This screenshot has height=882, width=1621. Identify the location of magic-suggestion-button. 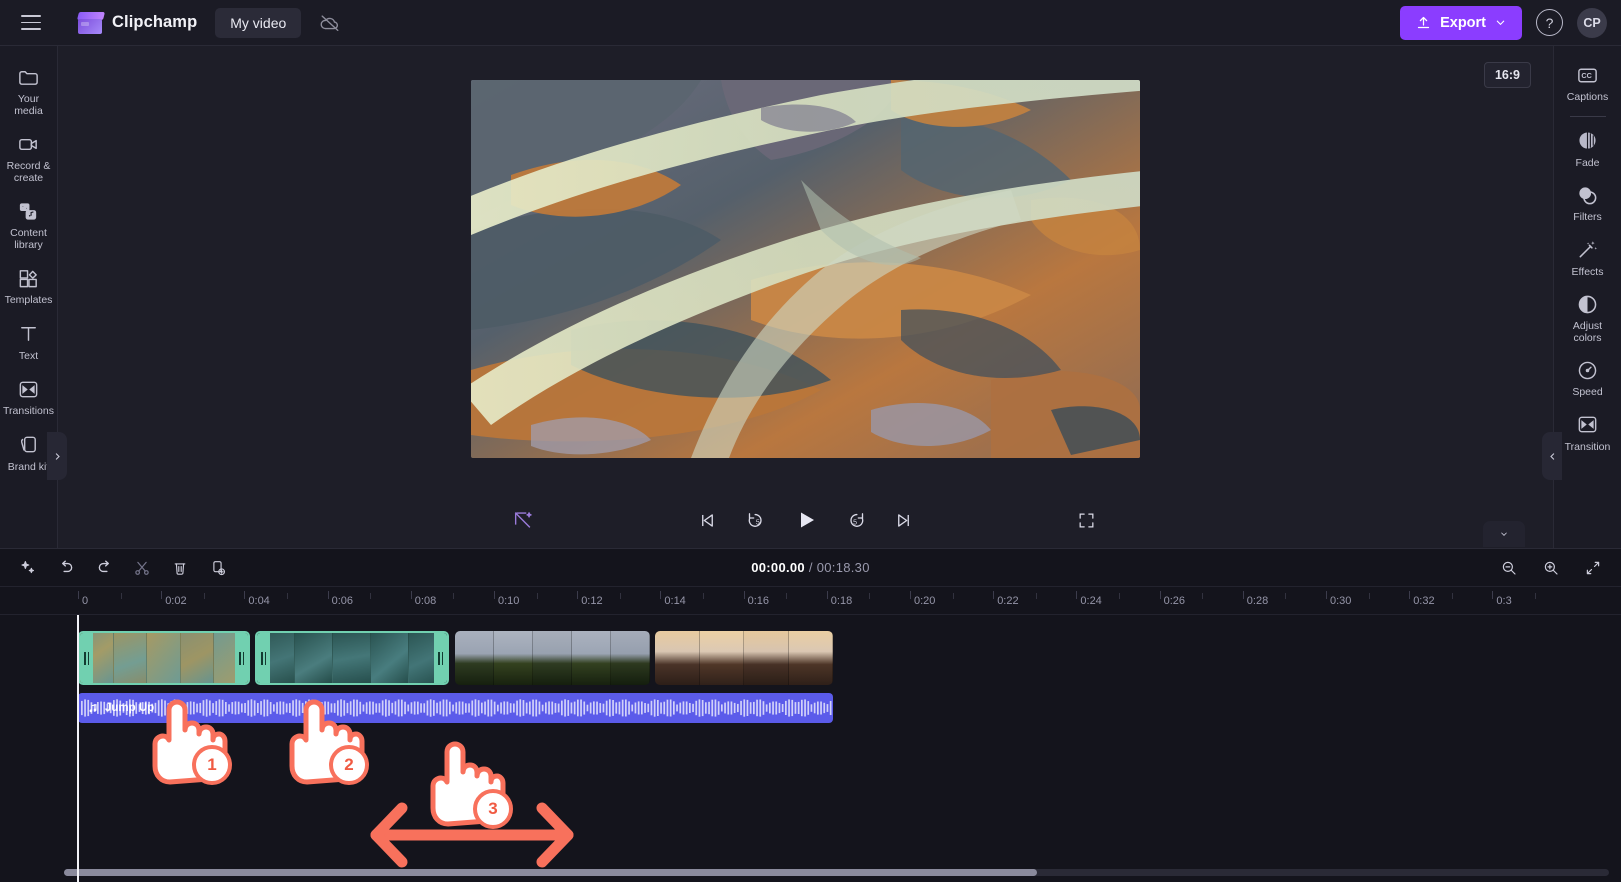
(28, 568).